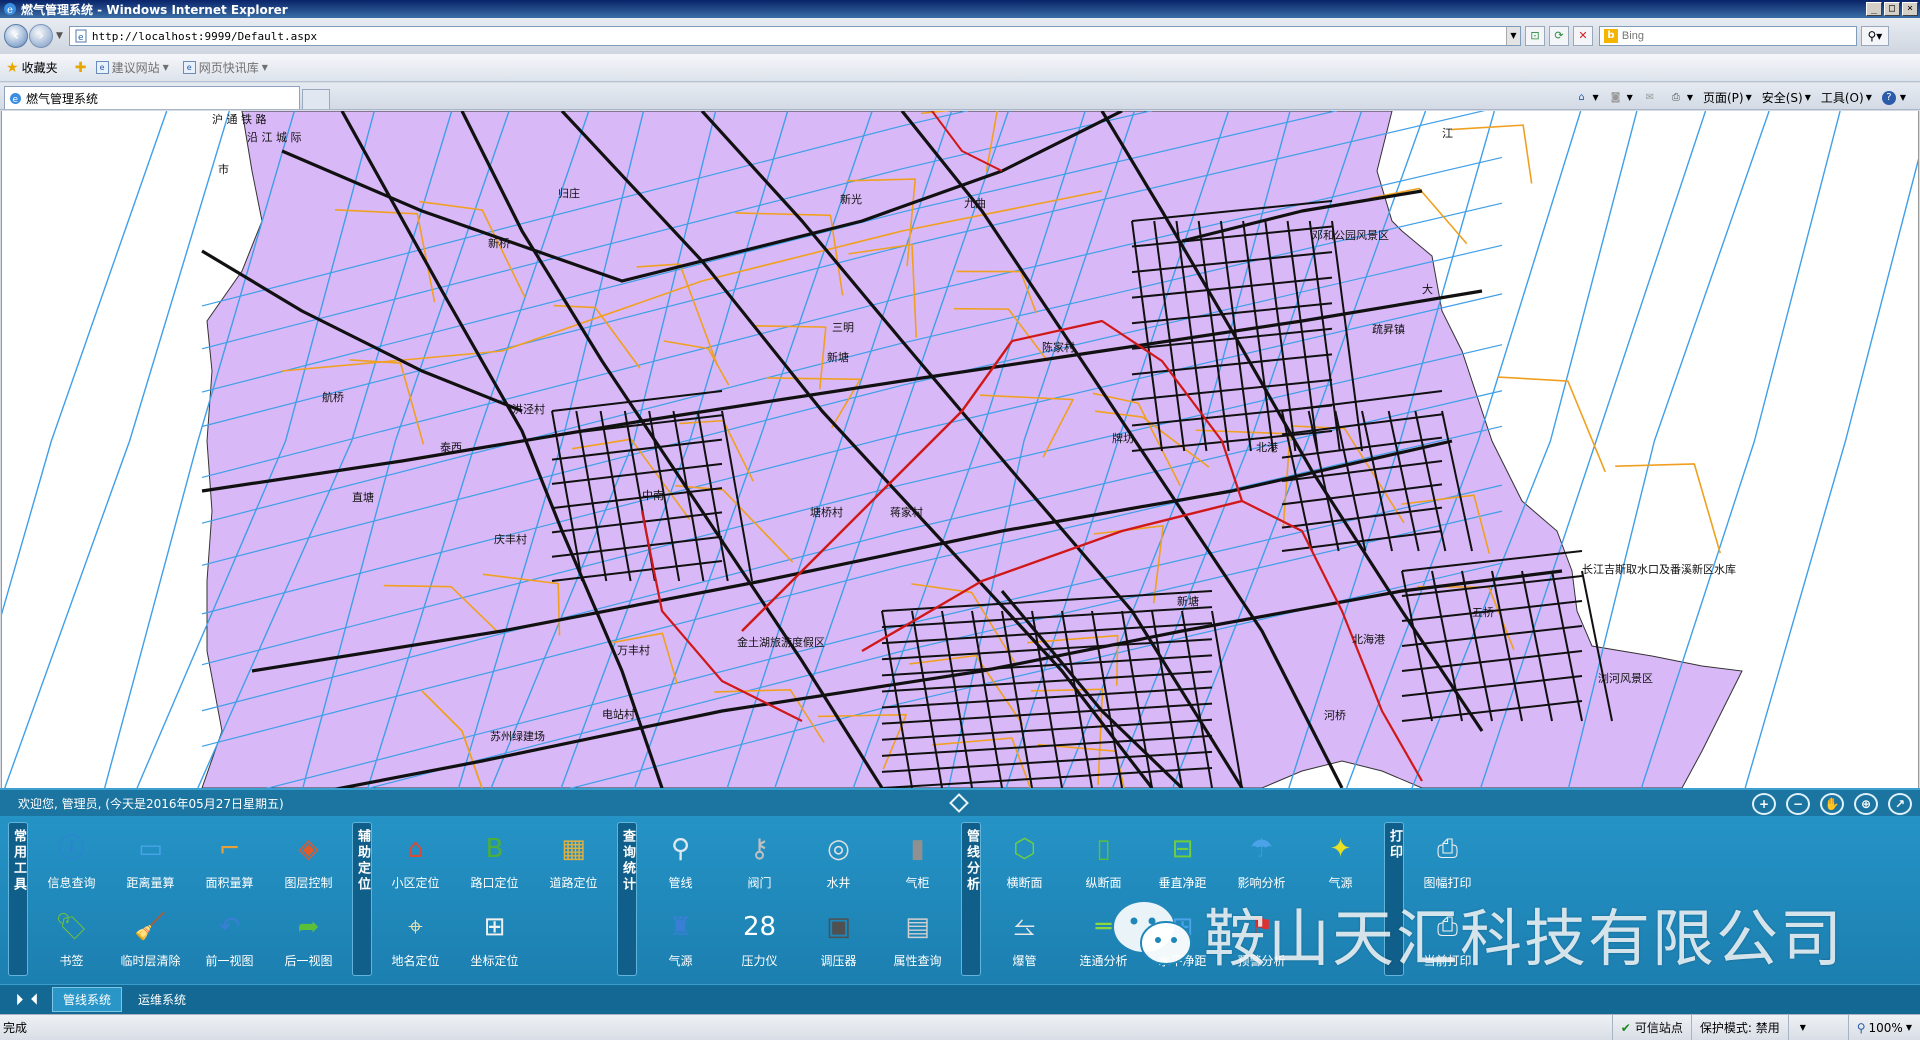  Describe the element at coordinates (150, 849) in the screenshot. I see `tool-icon: ▭` at that location.